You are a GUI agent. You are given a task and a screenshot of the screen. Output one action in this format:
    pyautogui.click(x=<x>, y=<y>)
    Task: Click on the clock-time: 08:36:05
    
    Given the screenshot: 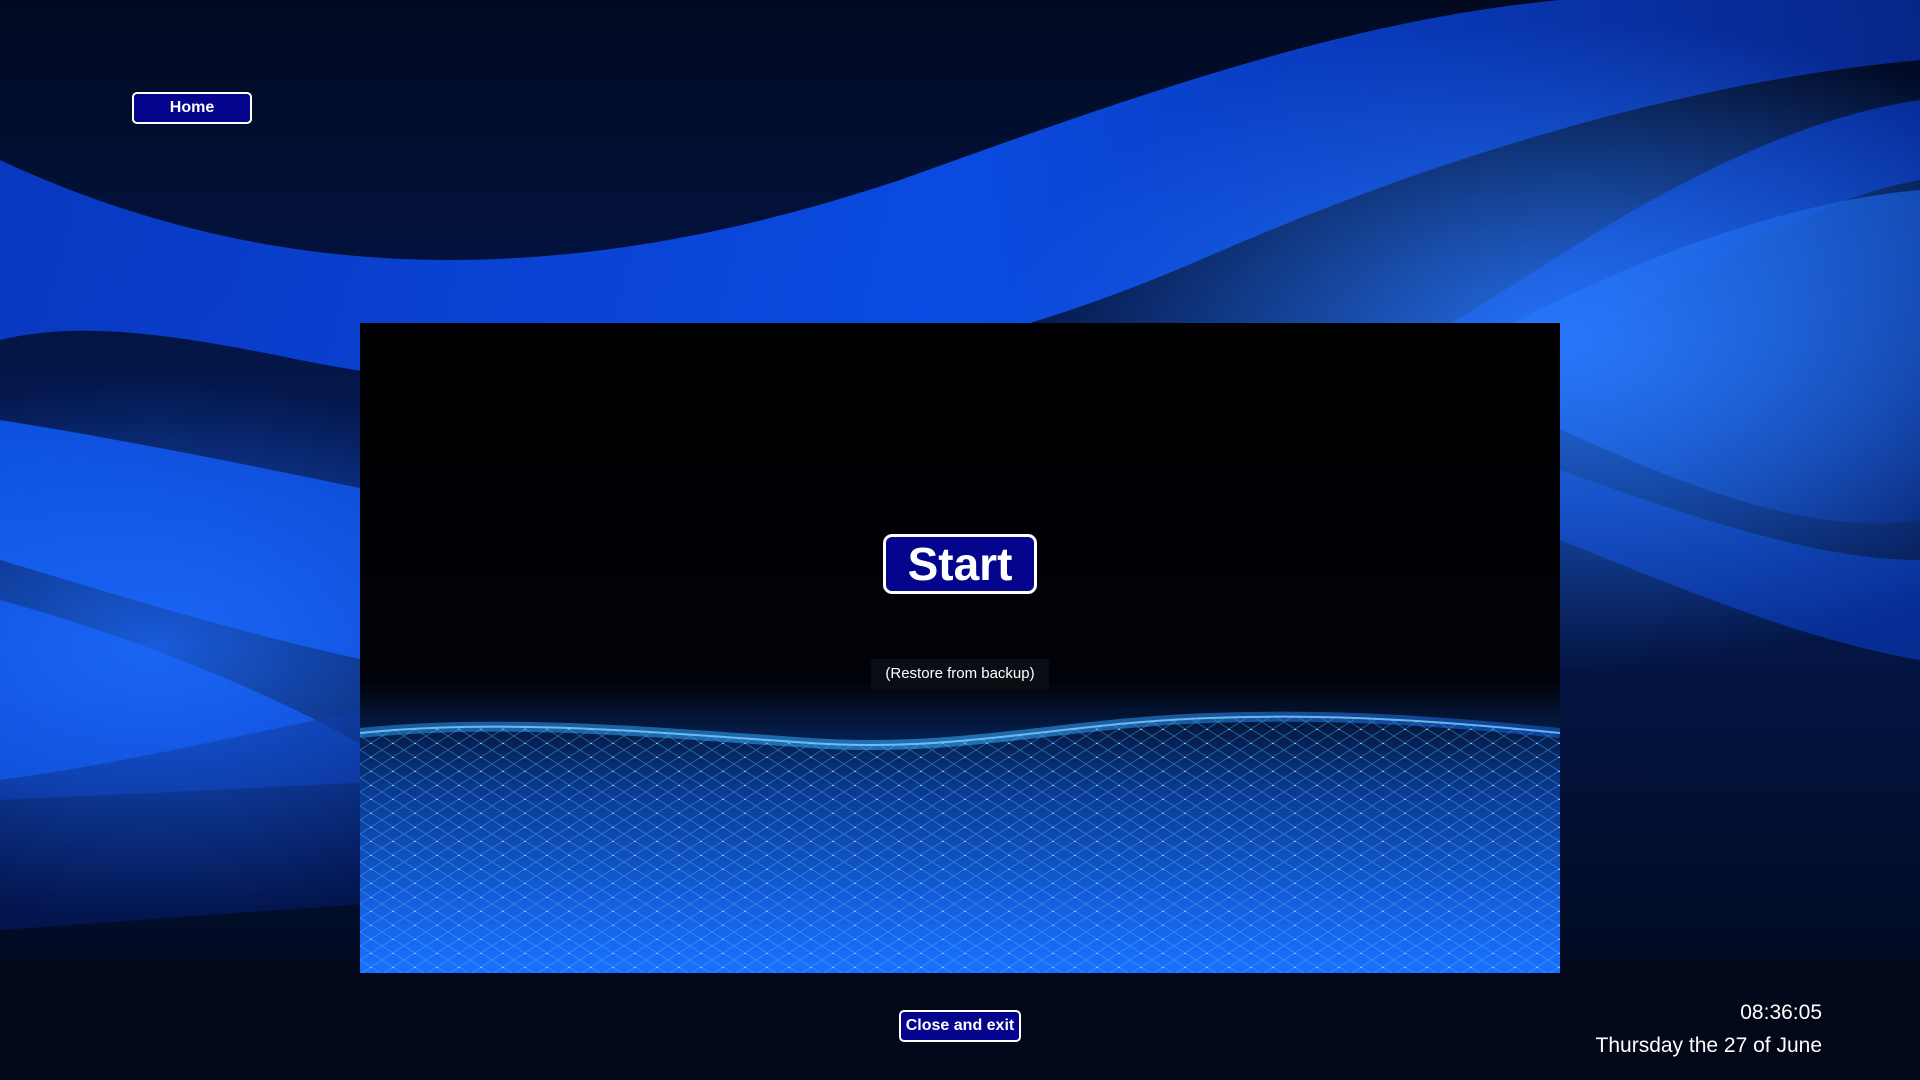 What is the action you would take?
    pyautogui.click(x=1781, y=1012)
    